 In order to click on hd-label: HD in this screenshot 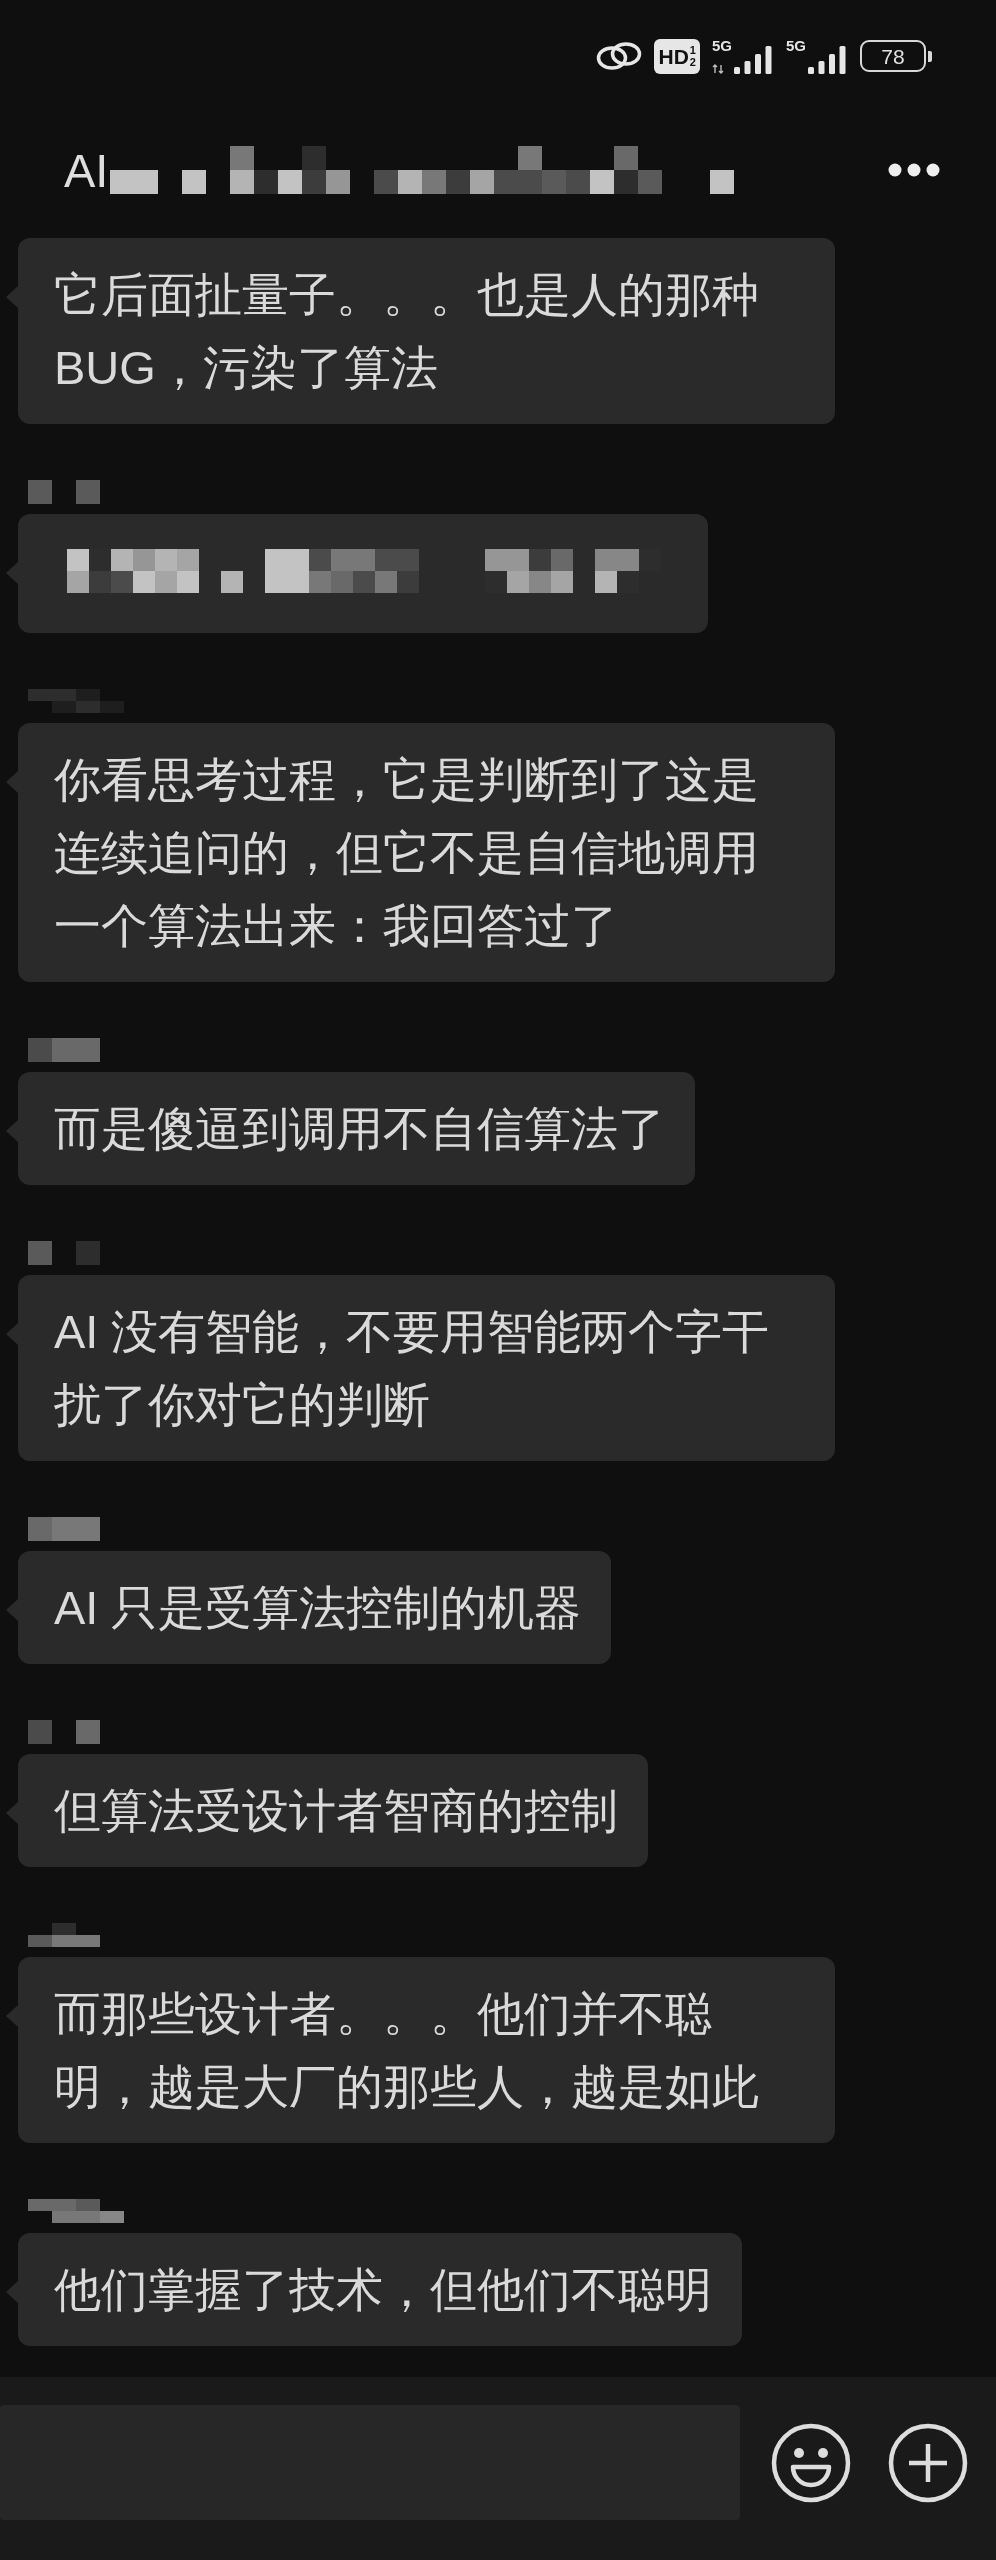, I will do `click(673, 56)`.